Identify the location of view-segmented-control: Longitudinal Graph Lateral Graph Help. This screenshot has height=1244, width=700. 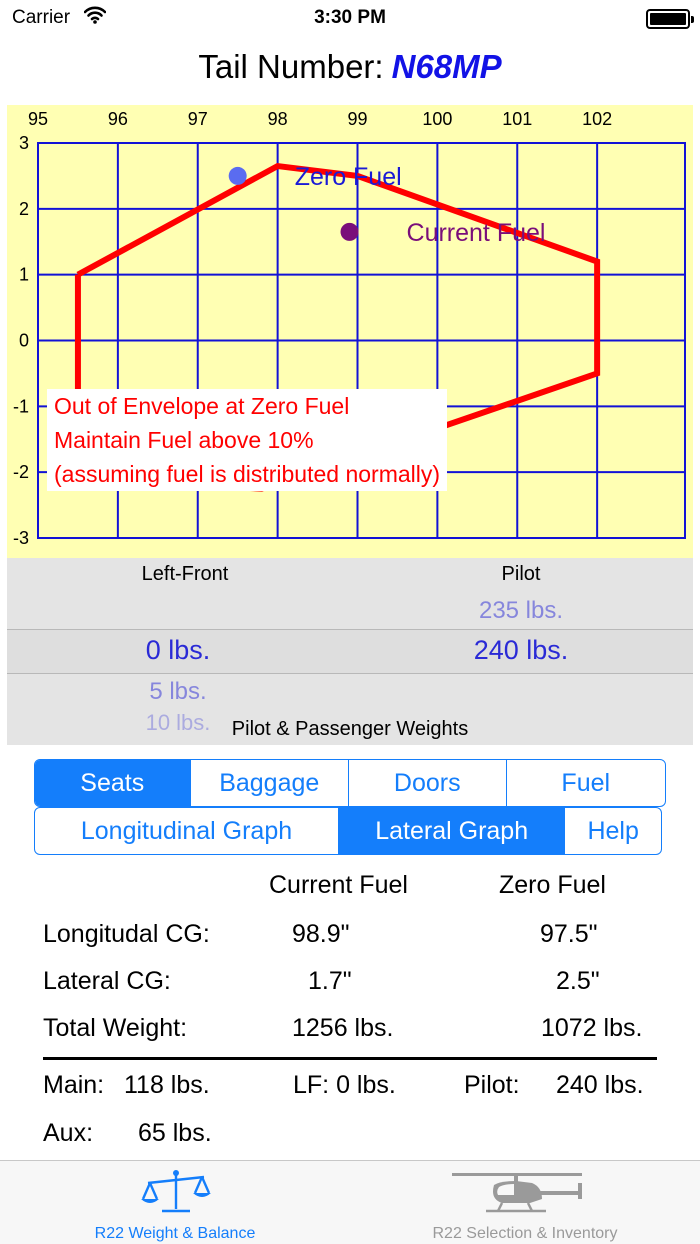
(348, 831).